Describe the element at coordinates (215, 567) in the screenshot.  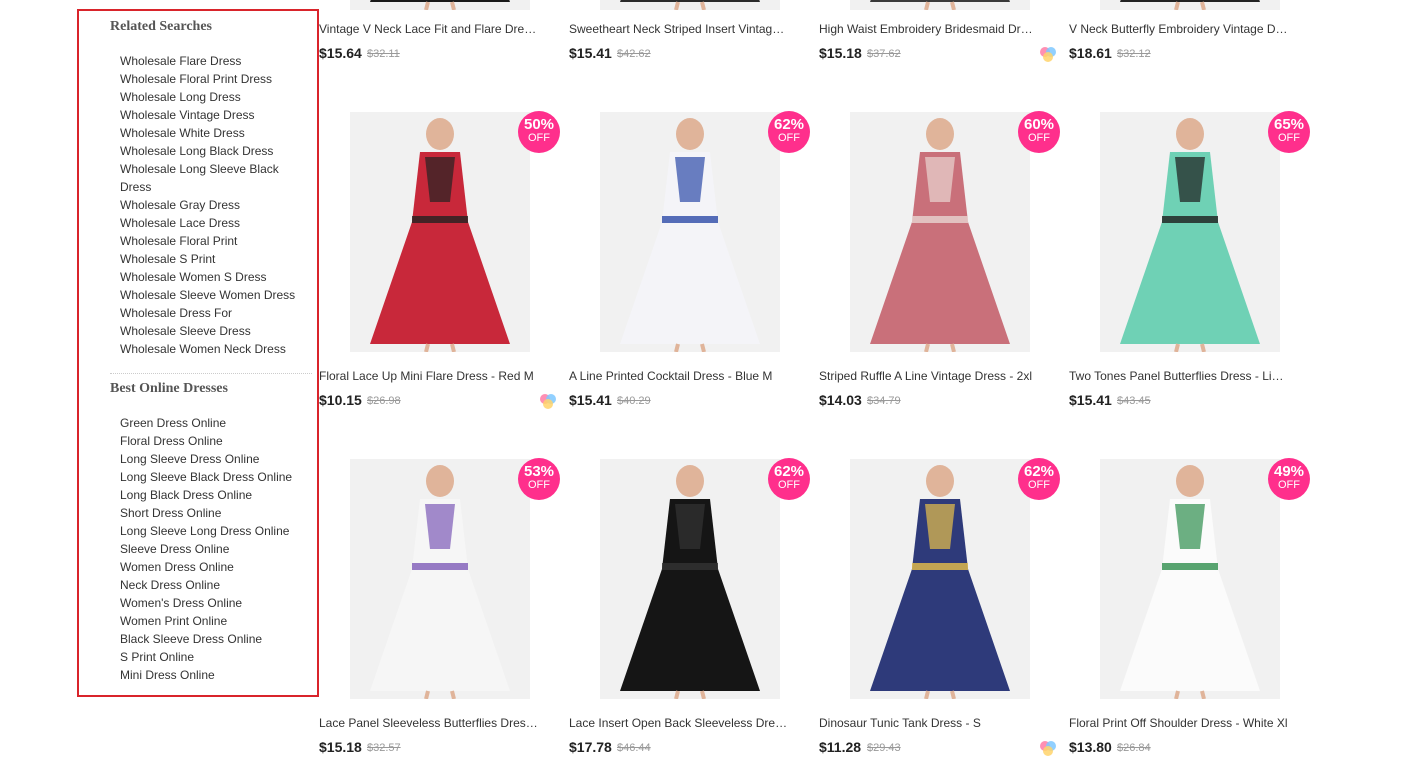
I see `best-dress-link: Women Dress Online` at that location.